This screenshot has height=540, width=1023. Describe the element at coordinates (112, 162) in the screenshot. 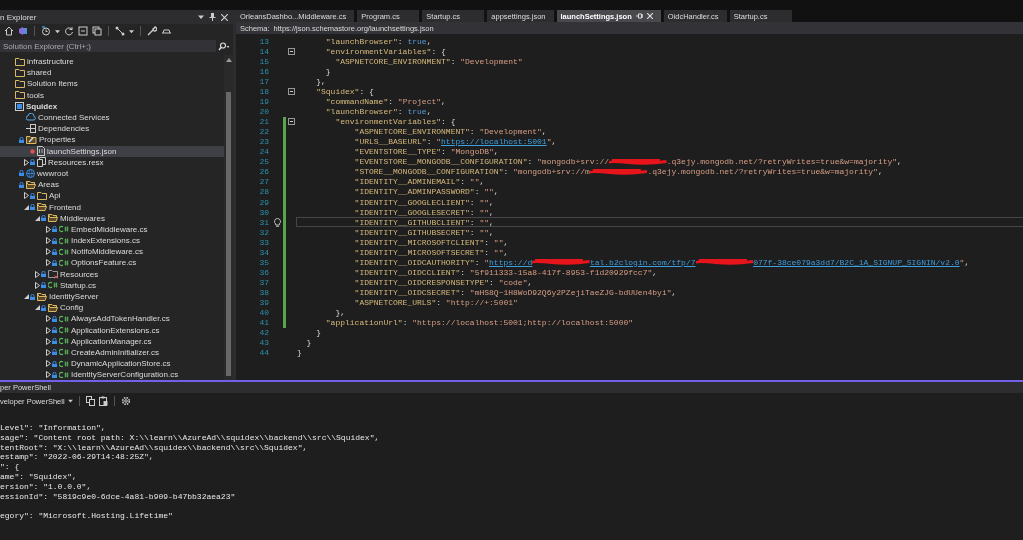

I see `tree-item: Resources.resx` at that location.